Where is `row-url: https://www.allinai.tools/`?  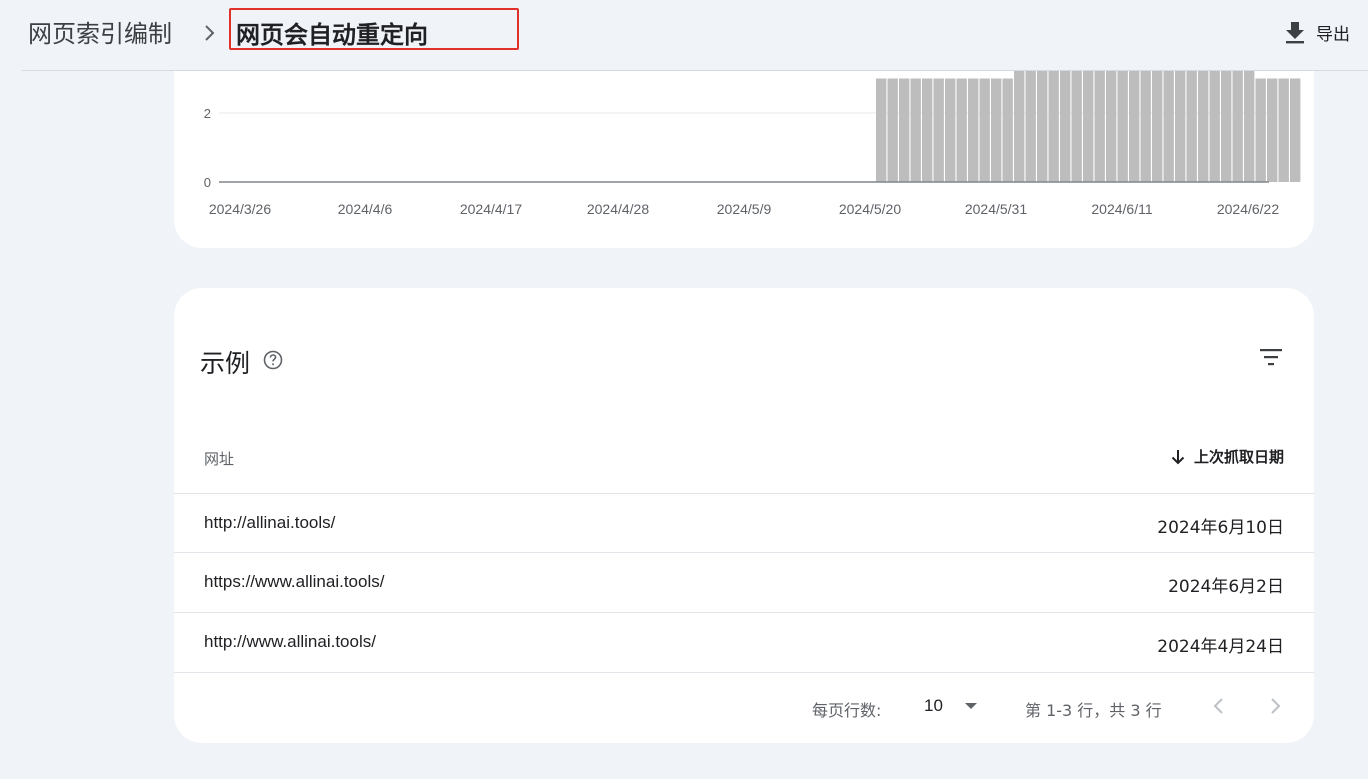
row-url: https://www.allinai.tools/ is located at coordinates (294, 581).